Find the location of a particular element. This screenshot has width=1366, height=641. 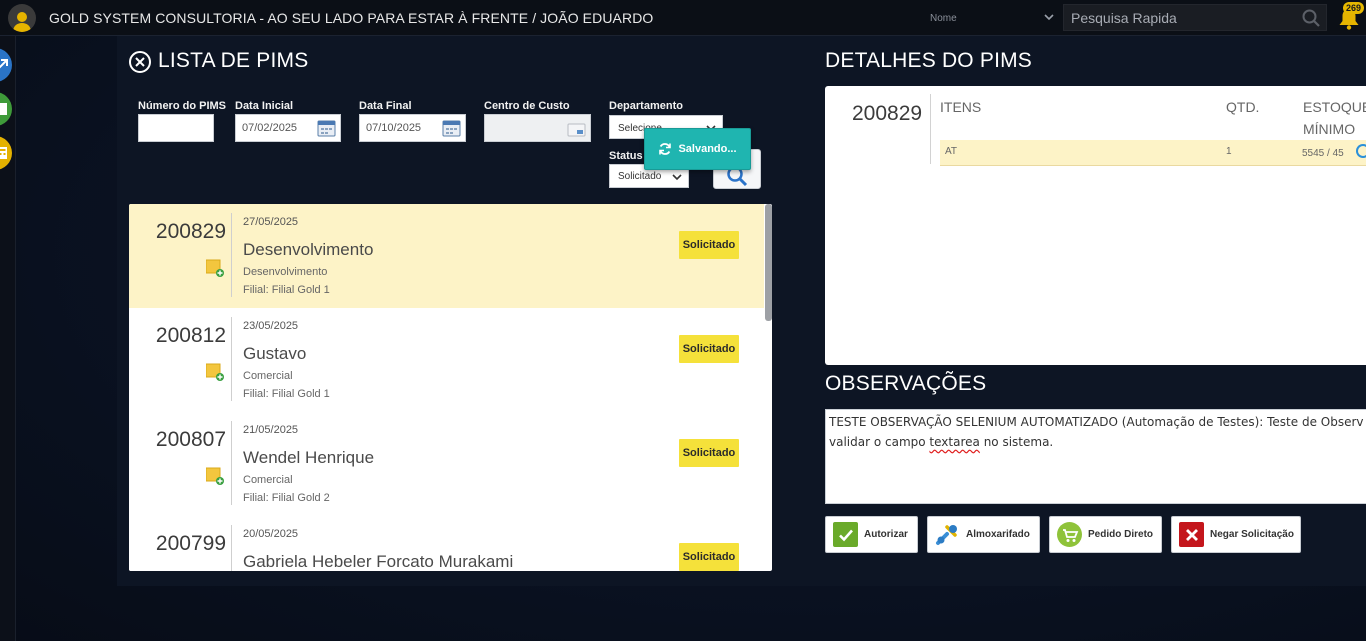

calculator-icon is located at coordinates (3, 153).